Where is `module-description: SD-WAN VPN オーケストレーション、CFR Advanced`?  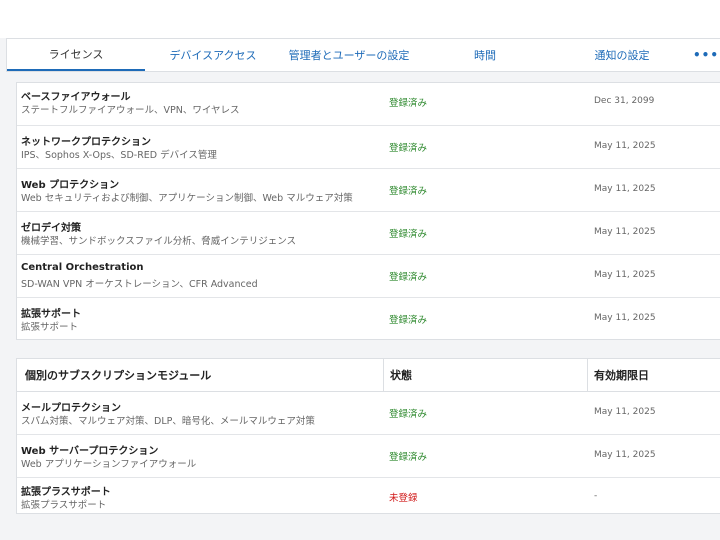 module-description: SD-WAN VPN オーケストレーション、CFR Advanced is located at coordinates (139, 284).